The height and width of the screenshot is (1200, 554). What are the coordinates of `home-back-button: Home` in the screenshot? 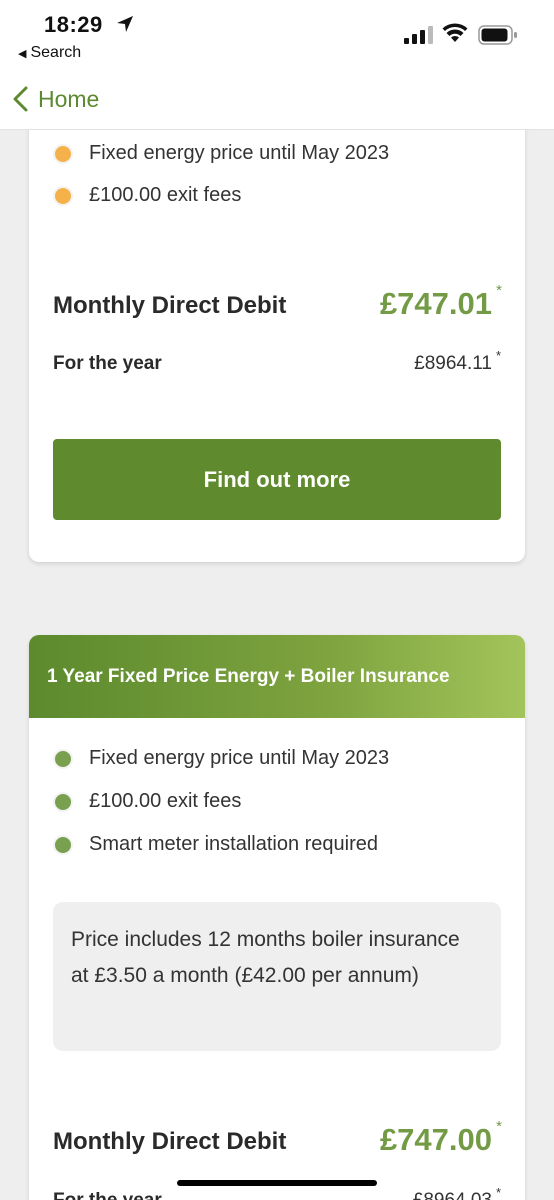 It's located at (54, 99).